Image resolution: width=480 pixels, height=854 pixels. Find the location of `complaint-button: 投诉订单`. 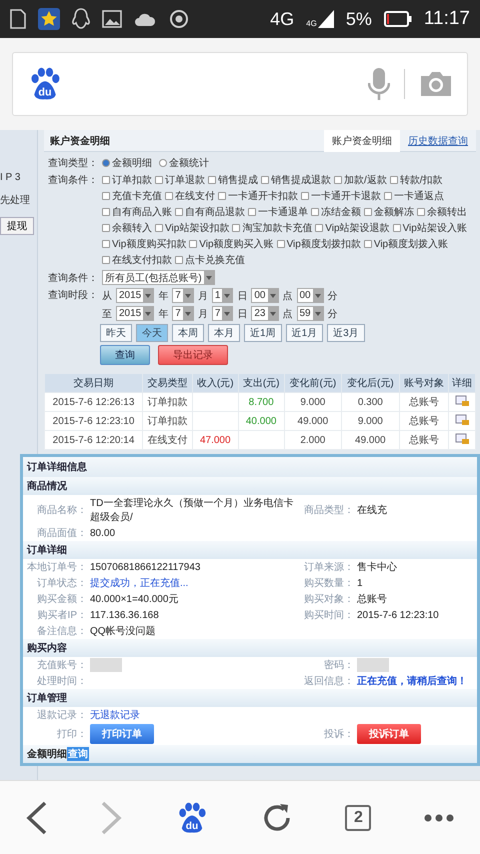

complaint-button: 投诉订单 is located at coordinates (389, 734).